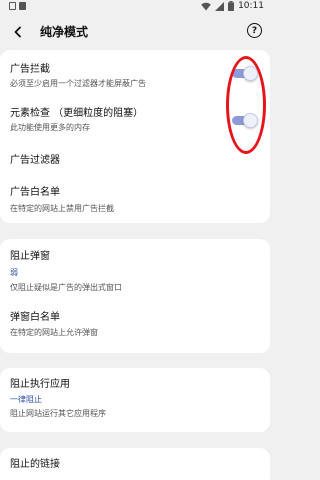 This screenshot has width=320, height=480. Describe the element at coordinates (135, 120) in the screenshot. I see `element-check-row: 元素检查 （更细粒度的阻塞） 此功能使用更多的内存` at that location.